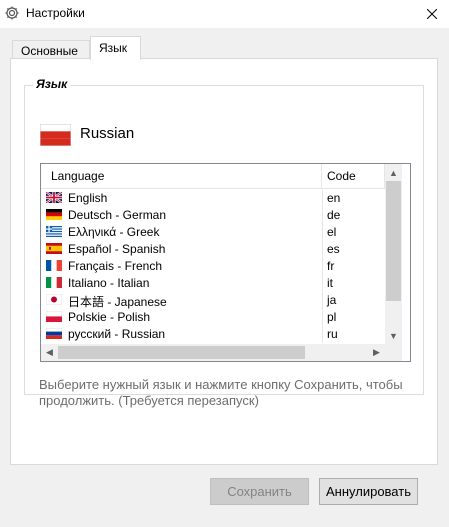 The image size is (449, 527). I want to click on language-code: de, so click(334, 215).